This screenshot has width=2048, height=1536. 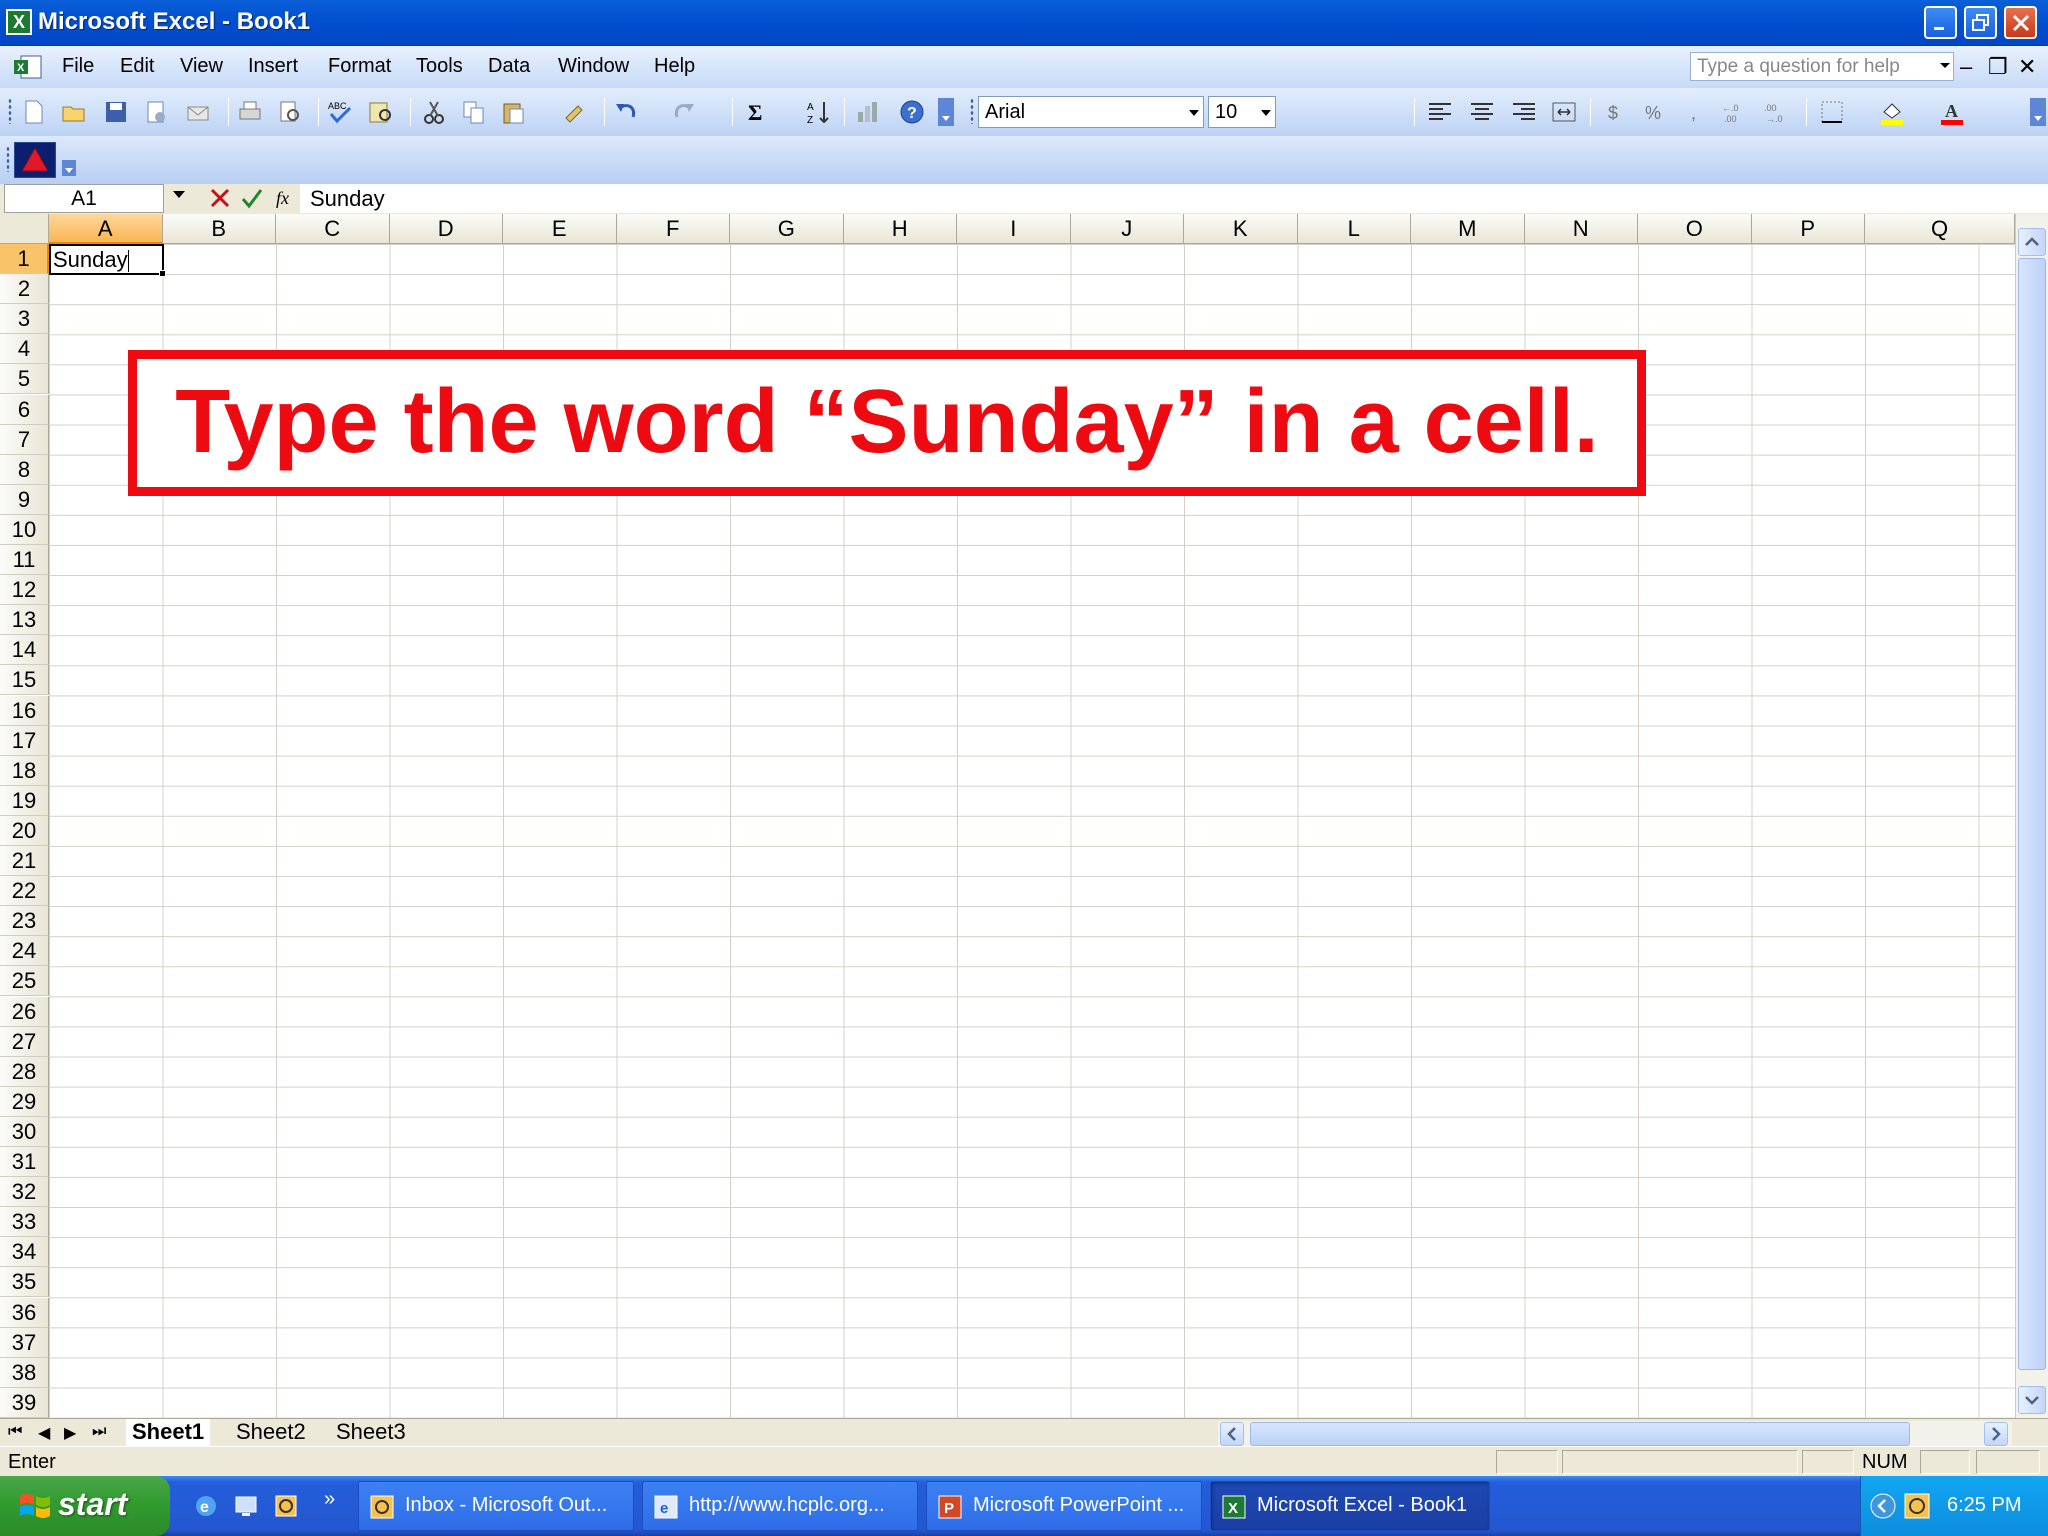 What do you see at coordinates (1996, 1434) in the screenshot?
I see `scroll-right-button` at bounding box center [1996, 1434].